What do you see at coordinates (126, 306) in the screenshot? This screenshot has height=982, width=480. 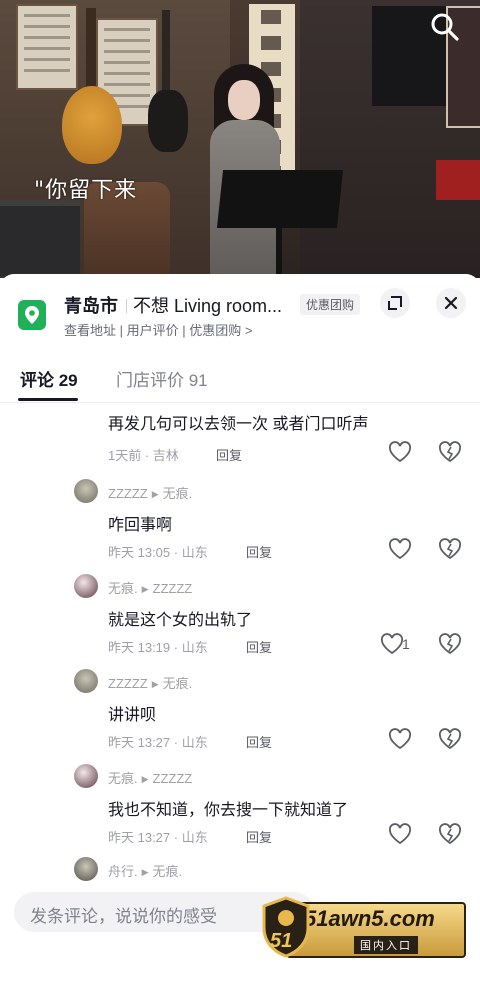 I see `title-separator` at bounding box center [126, 306].